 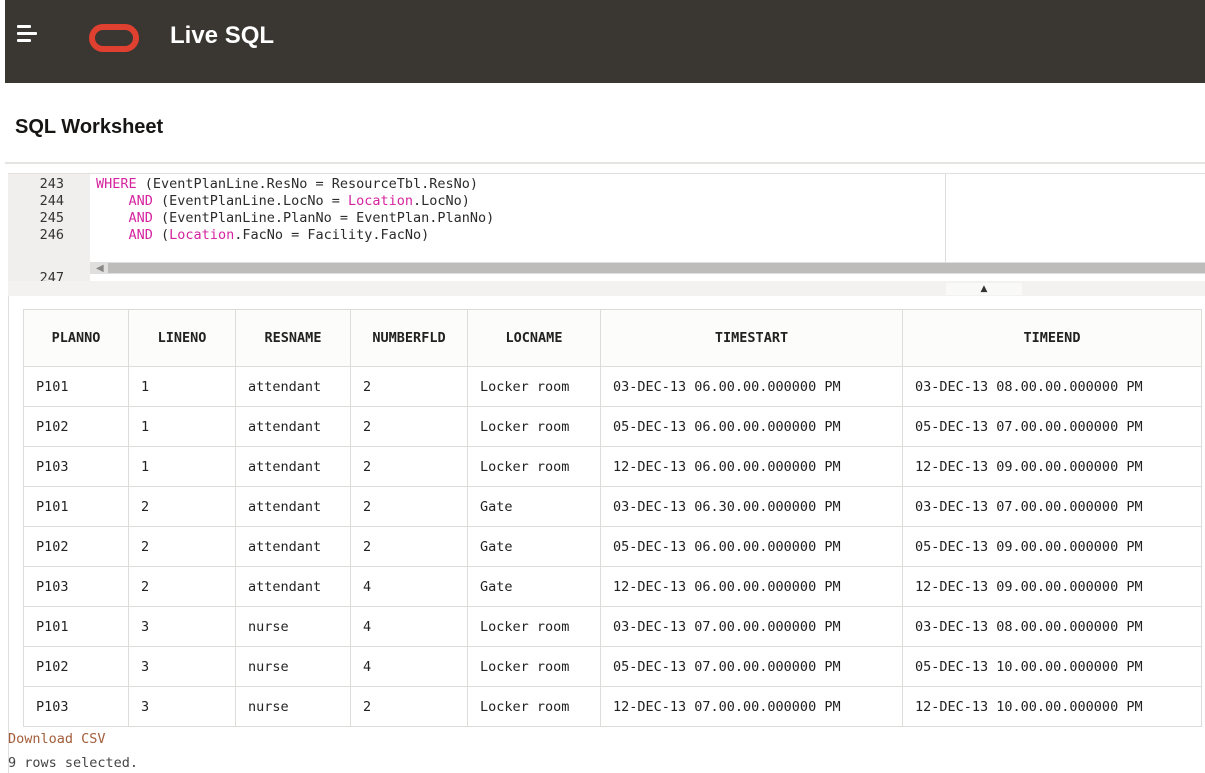 What do you see at coordinates (51, 218) in the screenshot?
I see `line-number: 245` at bounding box center [51, 218].